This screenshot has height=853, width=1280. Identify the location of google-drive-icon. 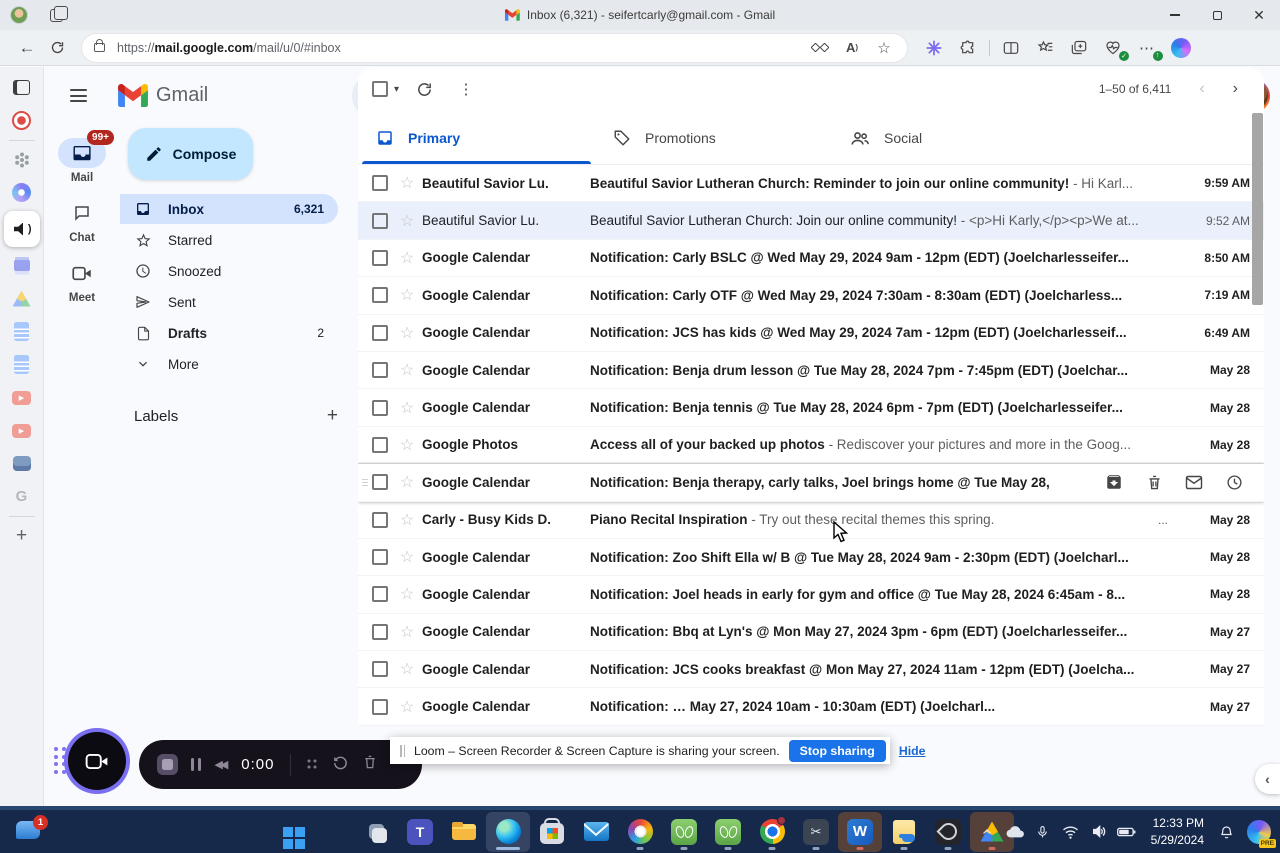
(22, 298).